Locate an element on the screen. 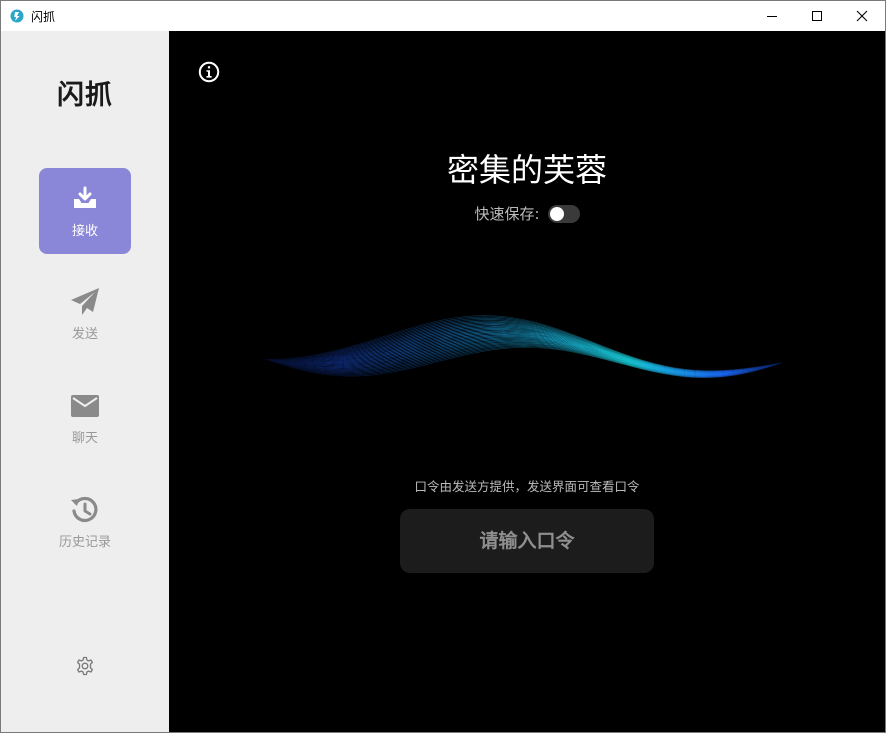 The height and width of the screenshot is (733, 886). history-icon is located at coordinates (85, 510).